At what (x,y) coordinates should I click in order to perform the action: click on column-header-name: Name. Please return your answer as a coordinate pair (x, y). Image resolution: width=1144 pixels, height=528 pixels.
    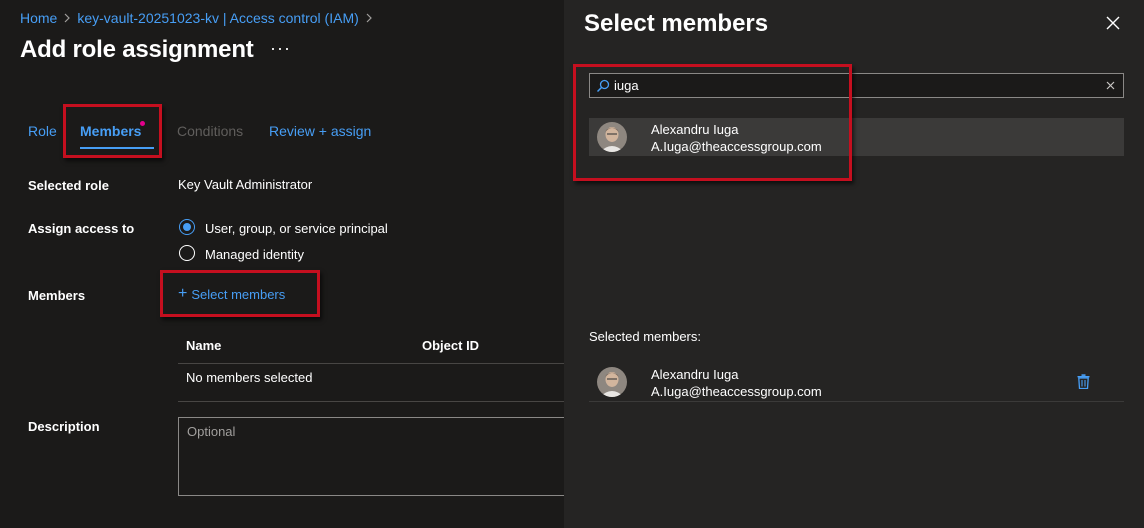
    Looking at the image, I should click on (204, 345).